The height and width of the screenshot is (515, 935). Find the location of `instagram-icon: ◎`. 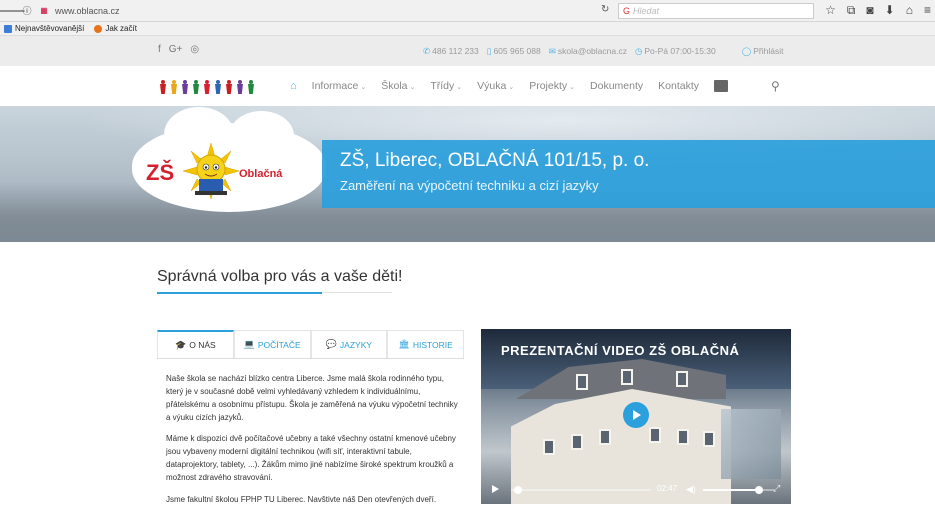

instagram-icon: ◎ is located at coordinates (194, 49).